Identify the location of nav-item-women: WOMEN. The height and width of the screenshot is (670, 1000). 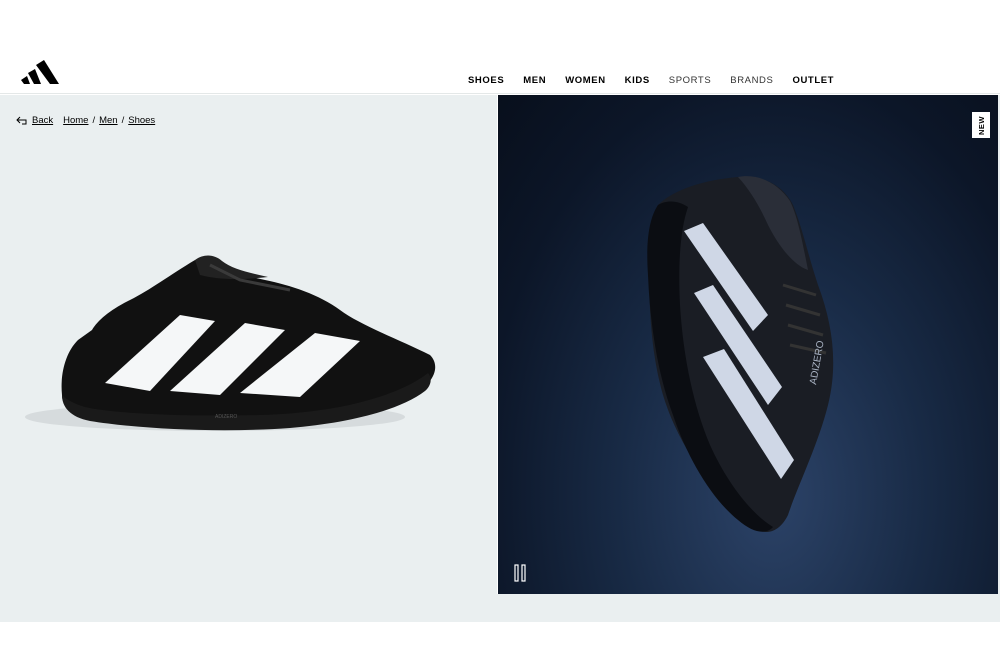
(585, 80).